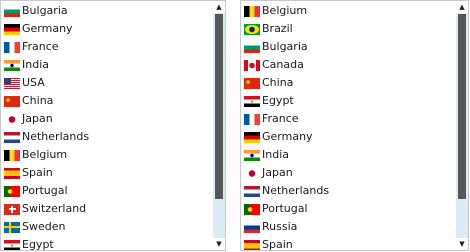 The width and height of the screenshot is (470, 252). What do you see at coordinates (280, 226) in the screenshot?
I see `list-item-label: Russia` at bounding box center [280, 226].